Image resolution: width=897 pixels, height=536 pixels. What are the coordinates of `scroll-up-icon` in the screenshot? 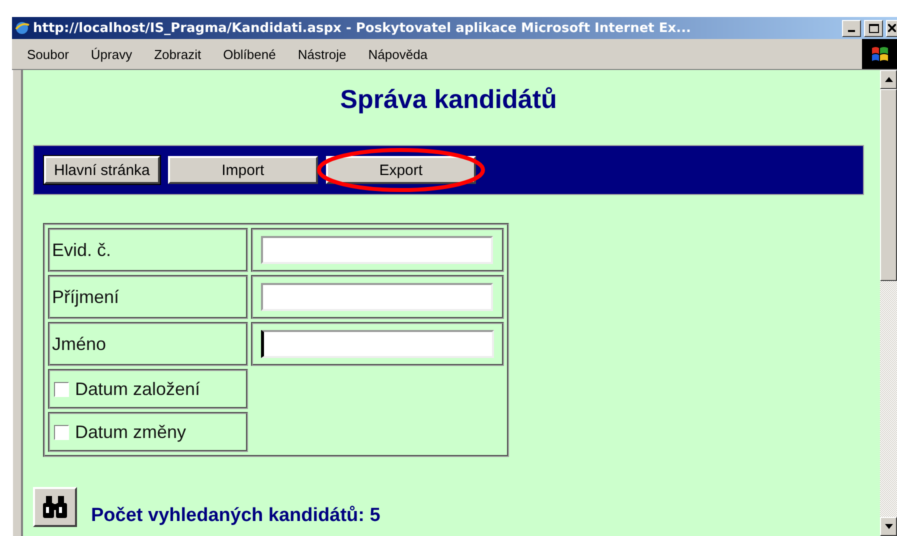 It's located at (888, 79).